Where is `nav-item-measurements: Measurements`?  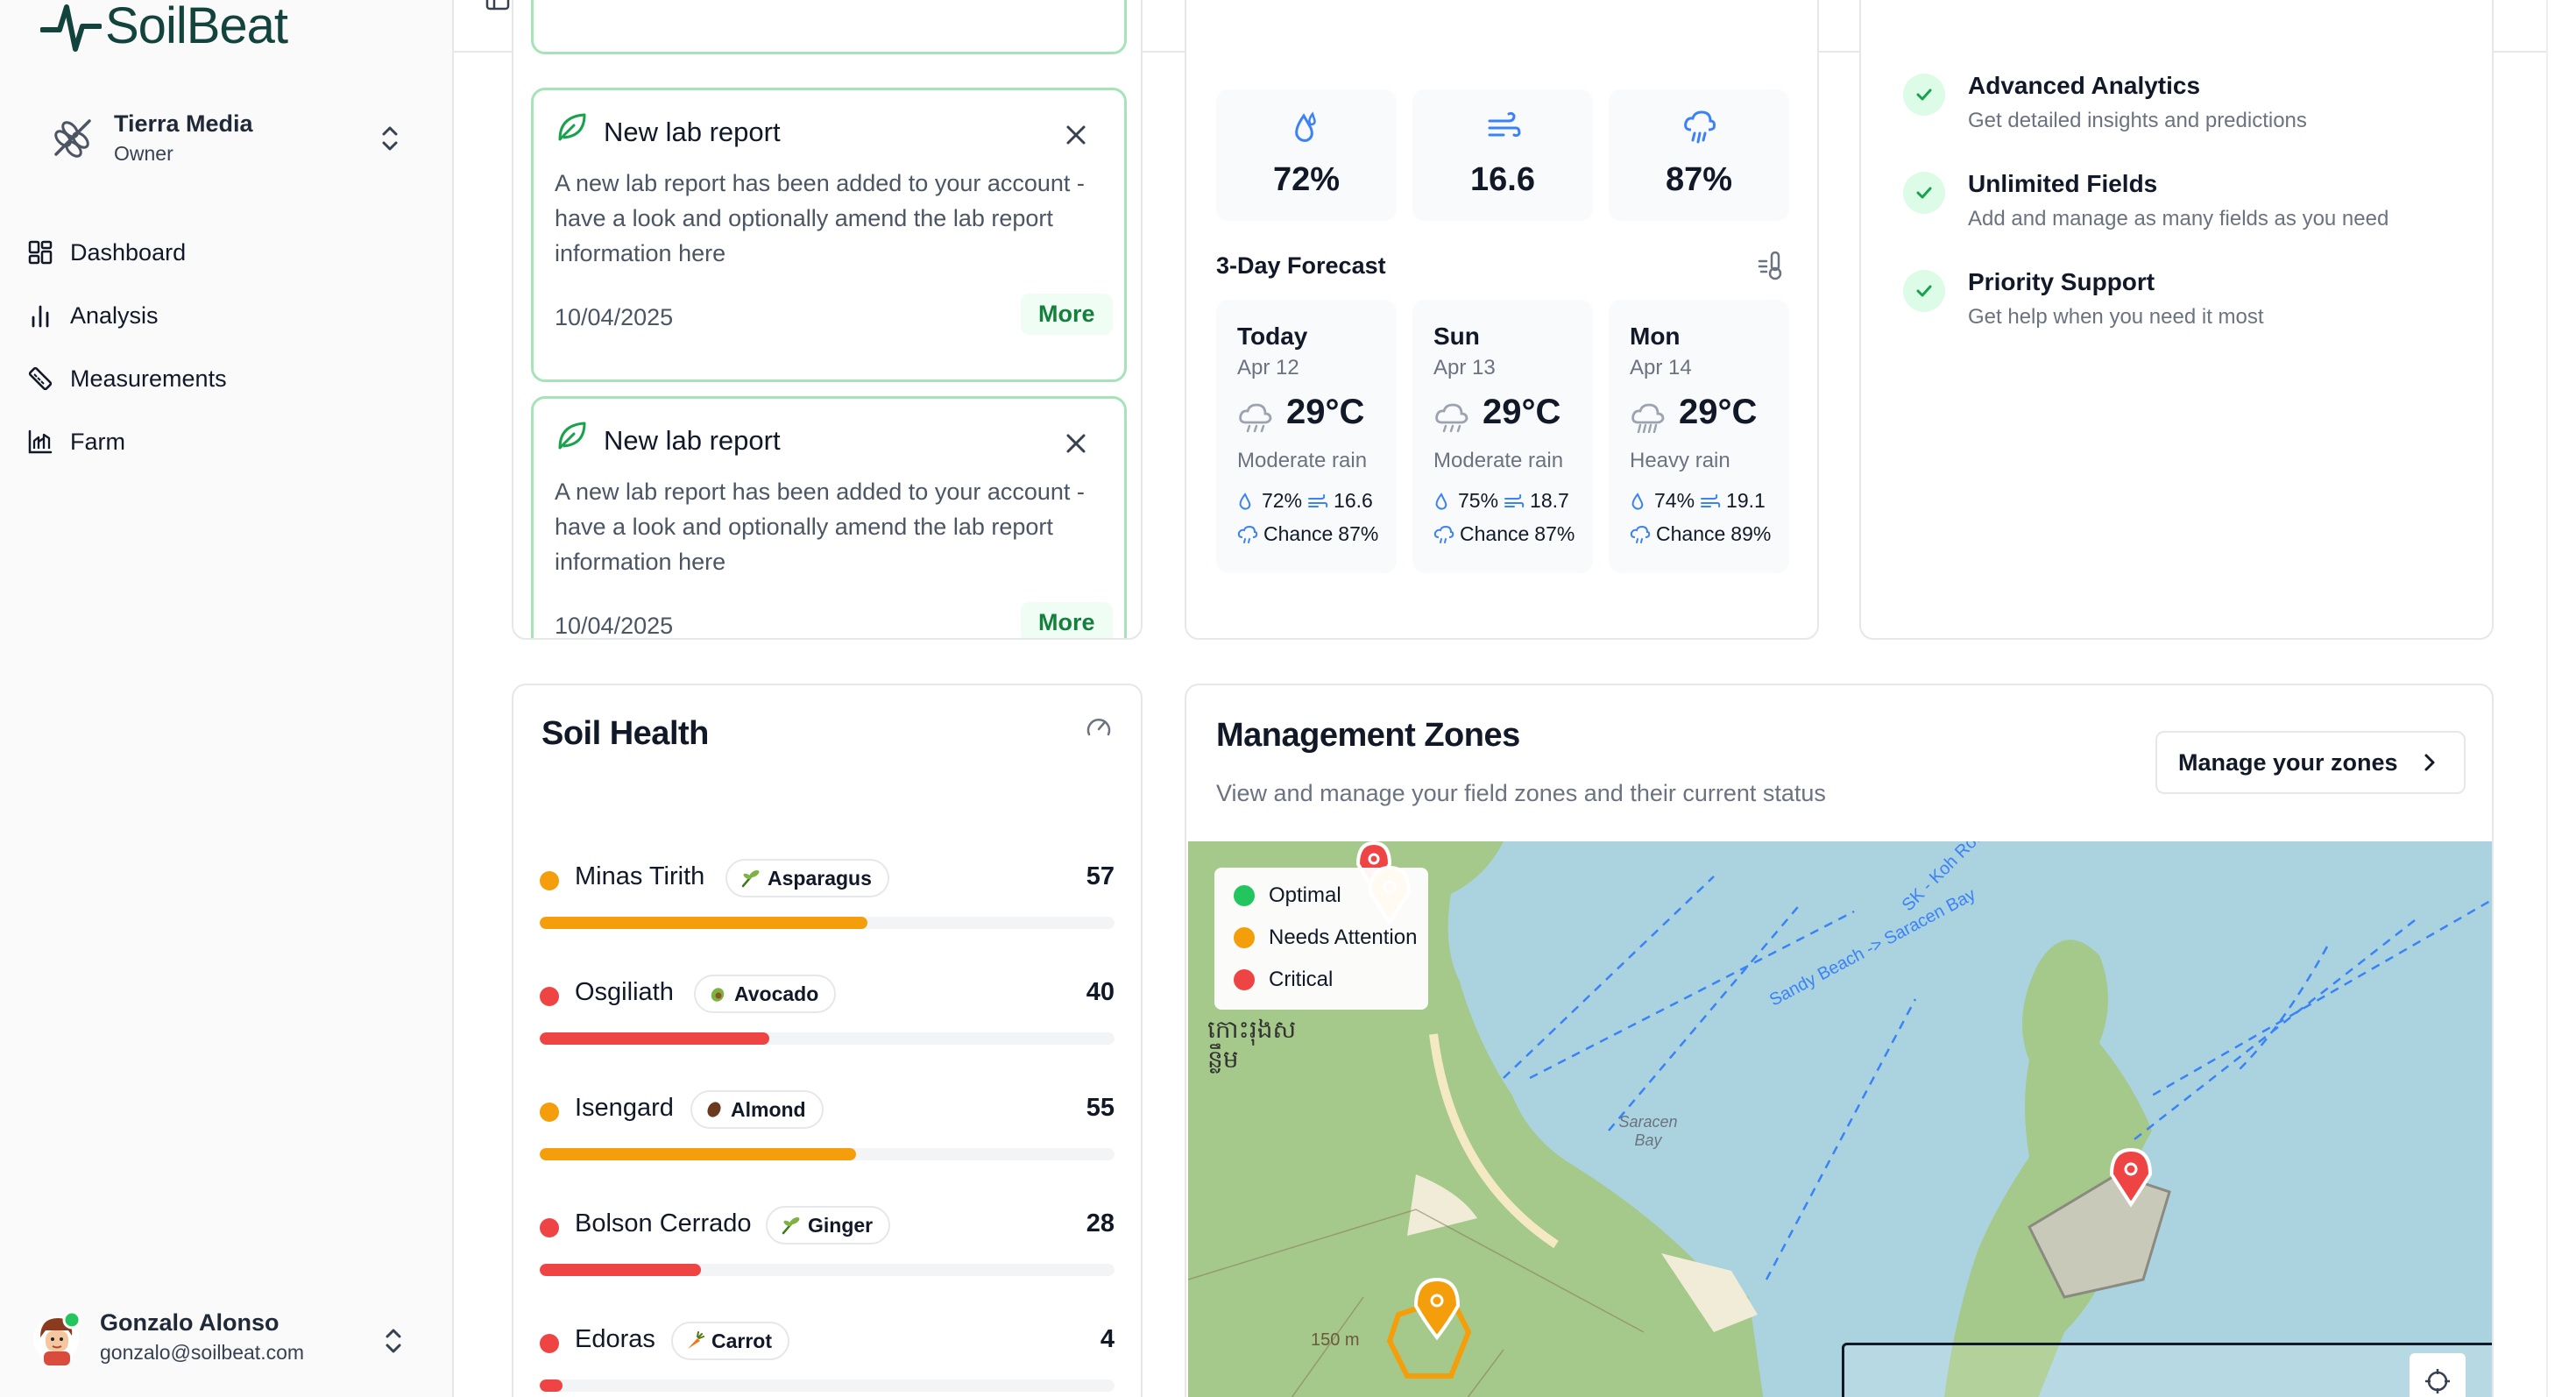 nav-item-measurements: Measurements is located at coordinates (223, 379).